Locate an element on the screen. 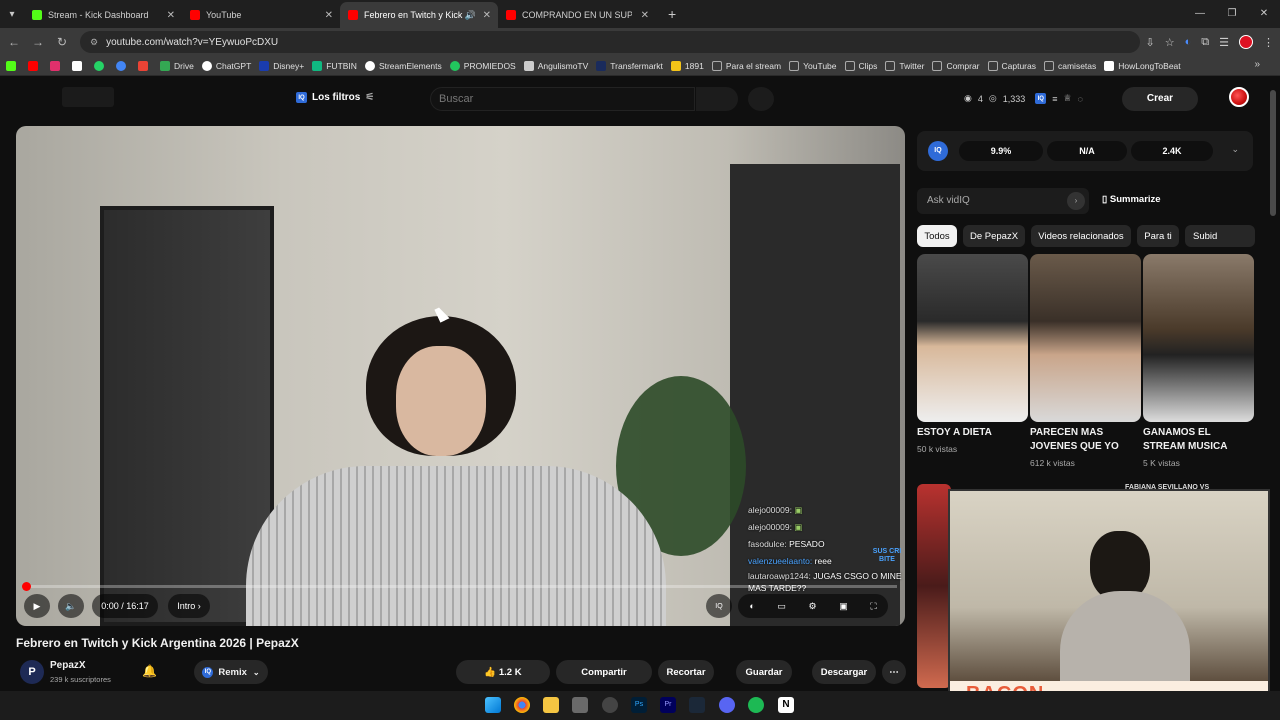 The width and height of the screenshot is (1280, 720). channel-avatar: P is located at coordinates (32, 672).